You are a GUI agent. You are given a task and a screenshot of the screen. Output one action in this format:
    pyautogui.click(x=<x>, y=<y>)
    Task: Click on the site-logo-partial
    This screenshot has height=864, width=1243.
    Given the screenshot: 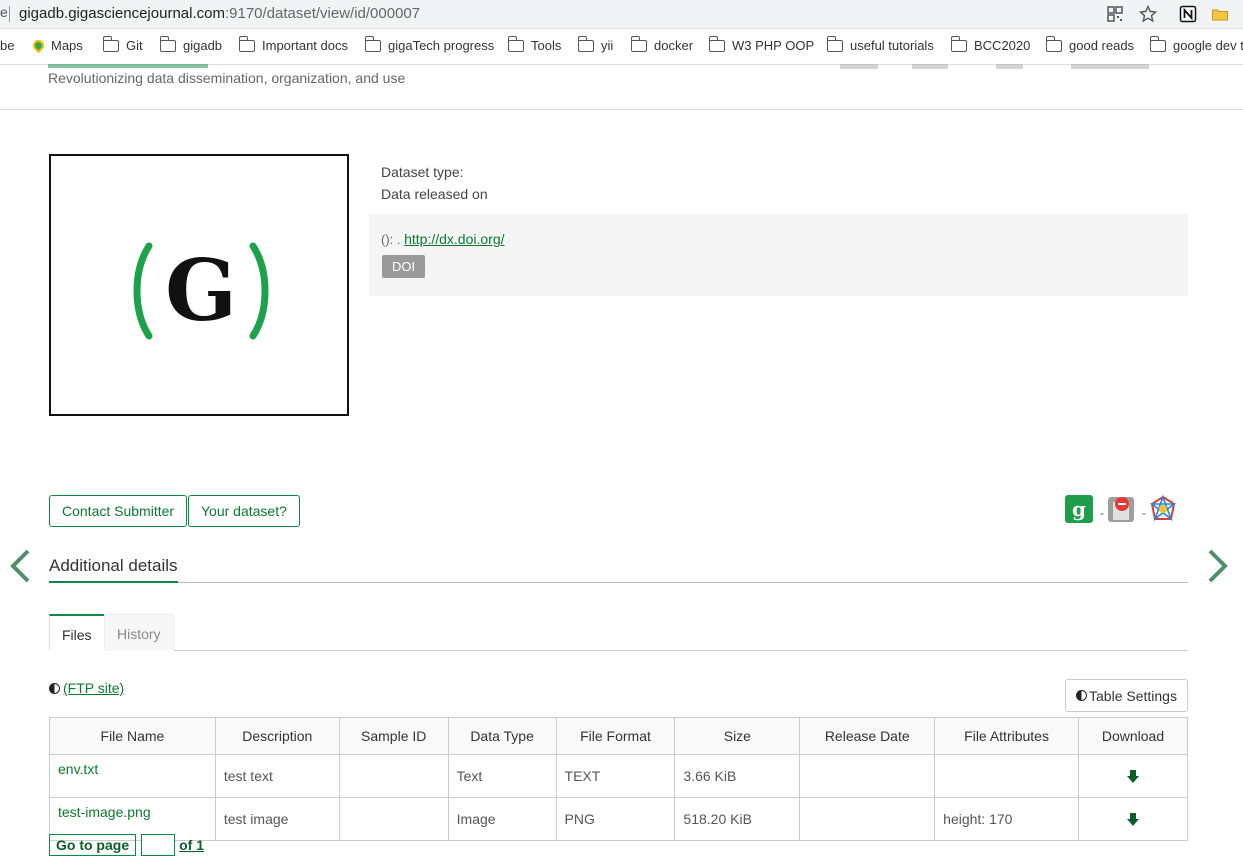 What is the action you would take?
    pyautogui.click(x=128, y=66)
    